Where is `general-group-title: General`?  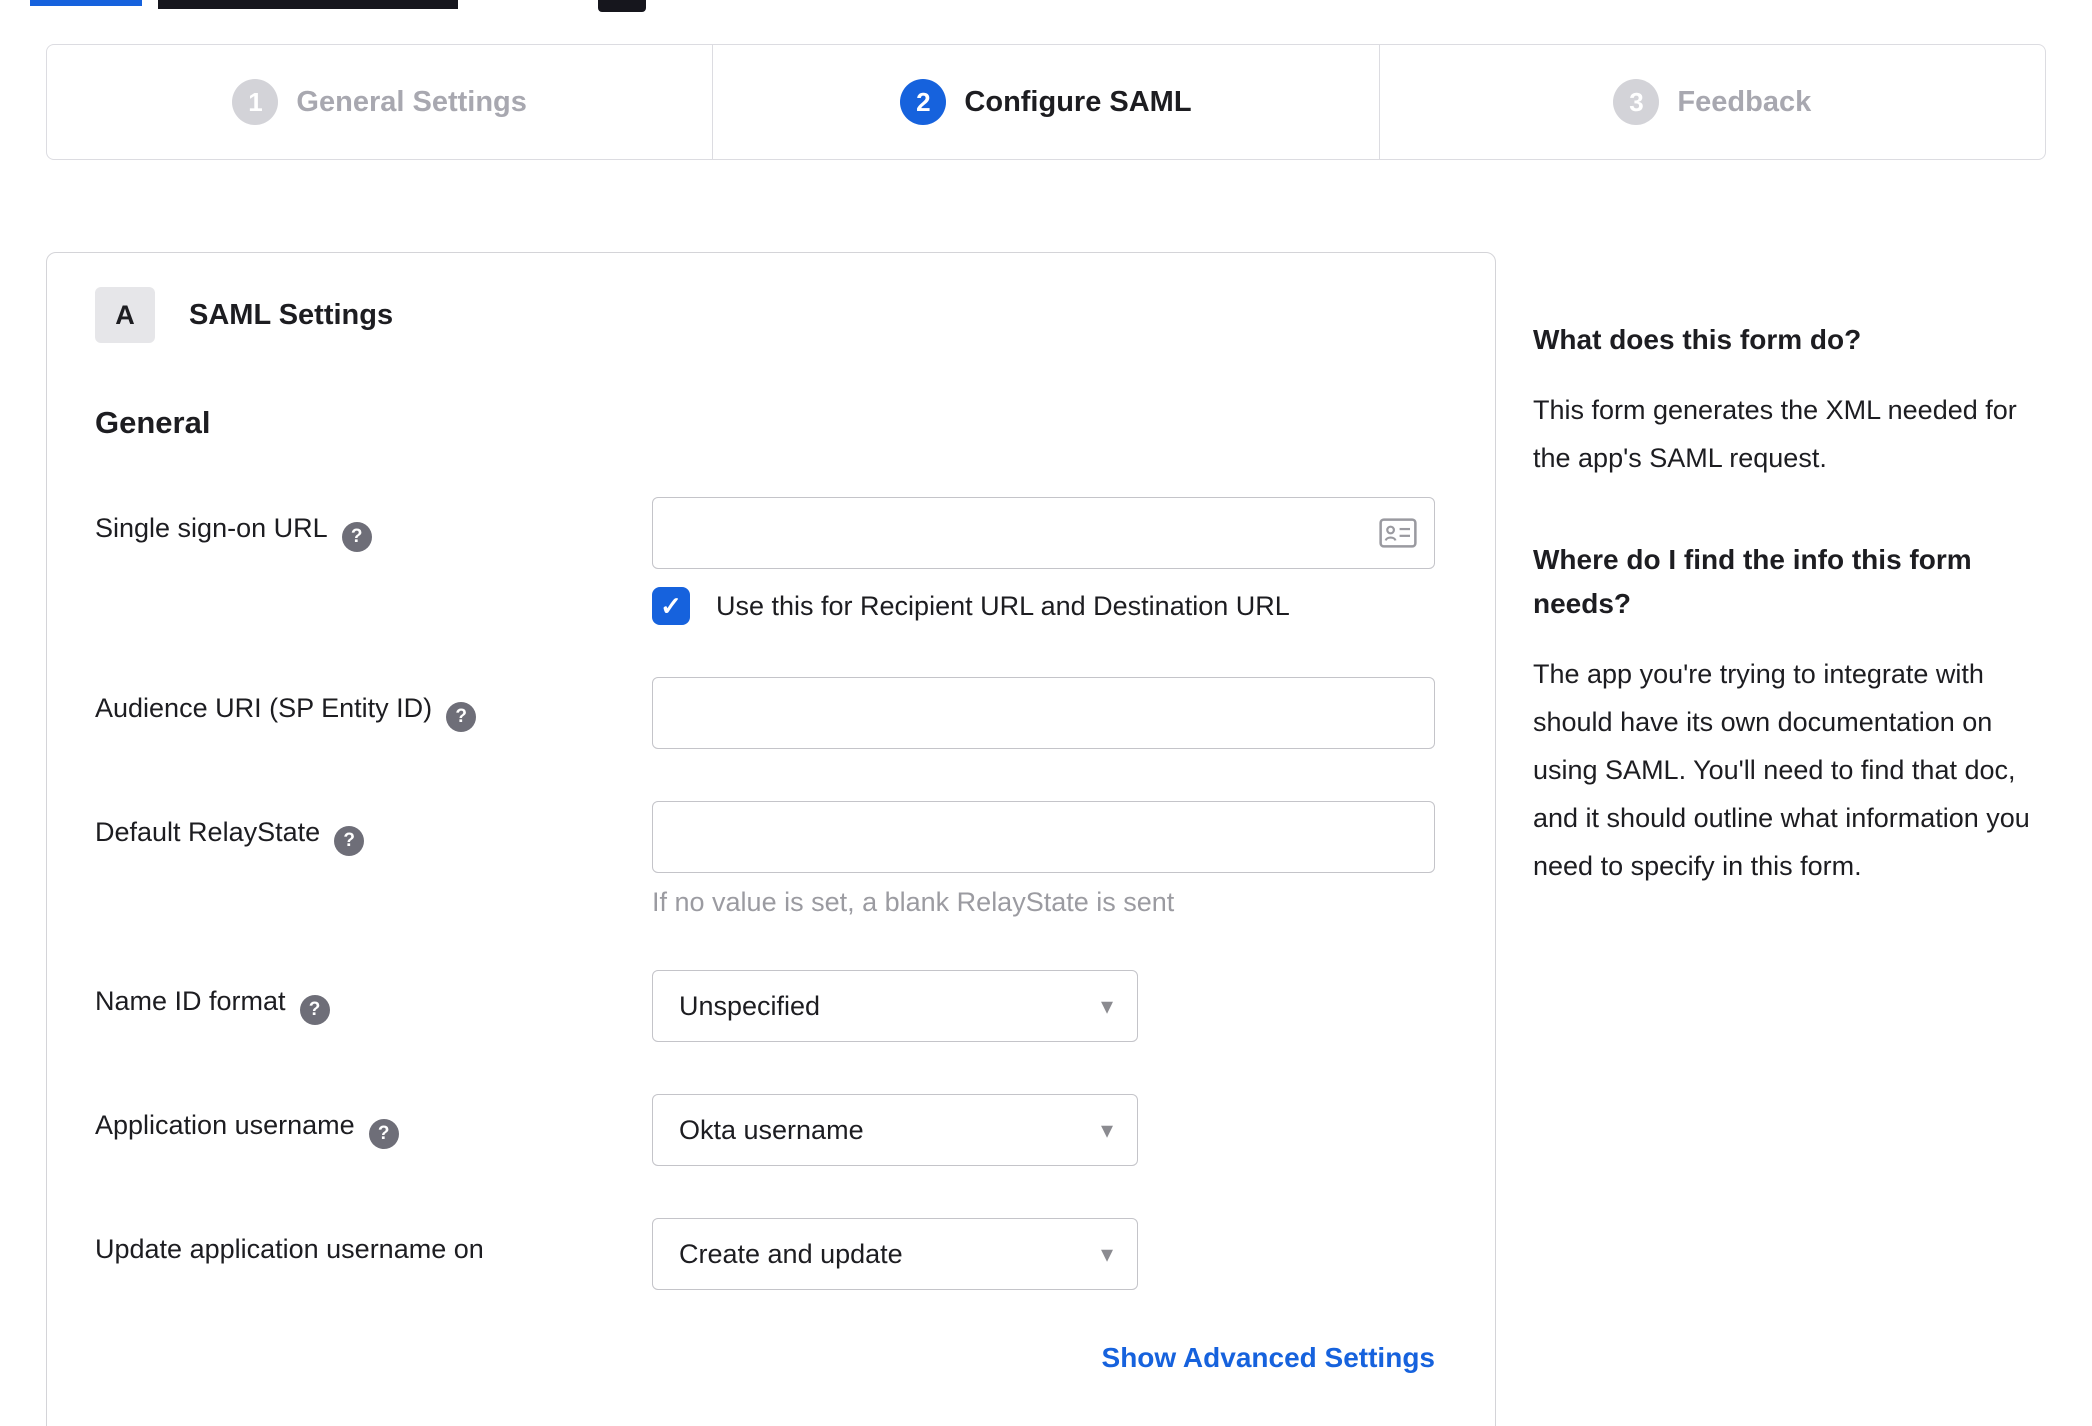 general-group-title: General is located at coordinates (153, 422).